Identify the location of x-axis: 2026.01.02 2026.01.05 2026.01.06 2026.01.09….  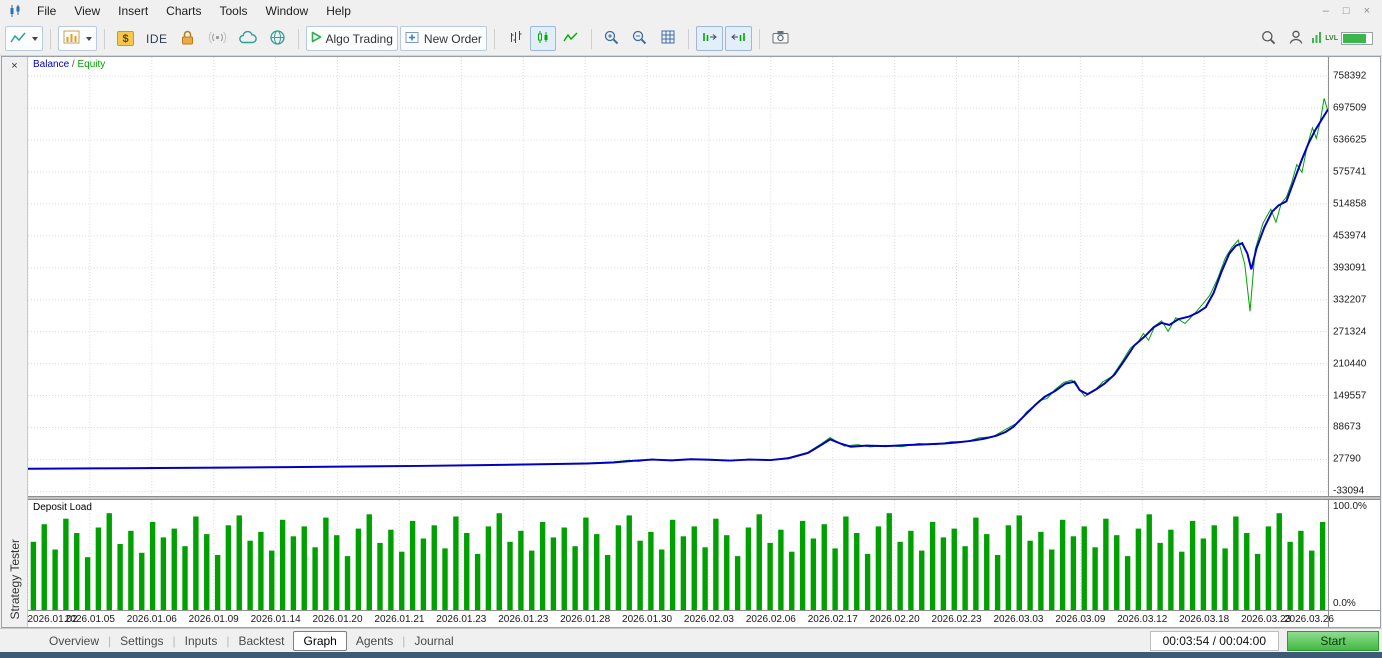
(680, 618).